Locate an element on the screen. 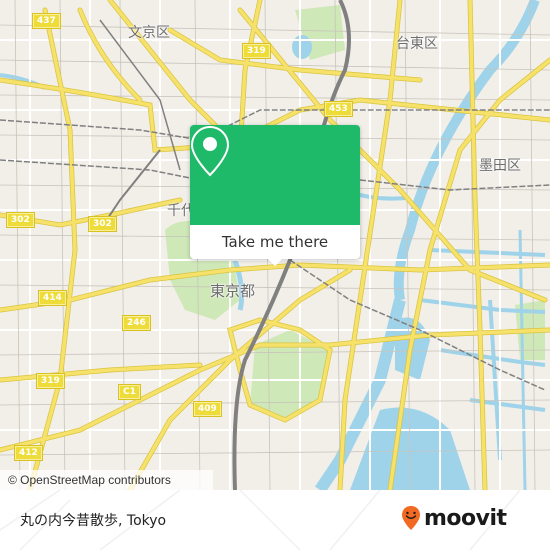 The height and width of the screenshot is (550, 550). road-badge-414: 414 is located at coordinates (52, 298).